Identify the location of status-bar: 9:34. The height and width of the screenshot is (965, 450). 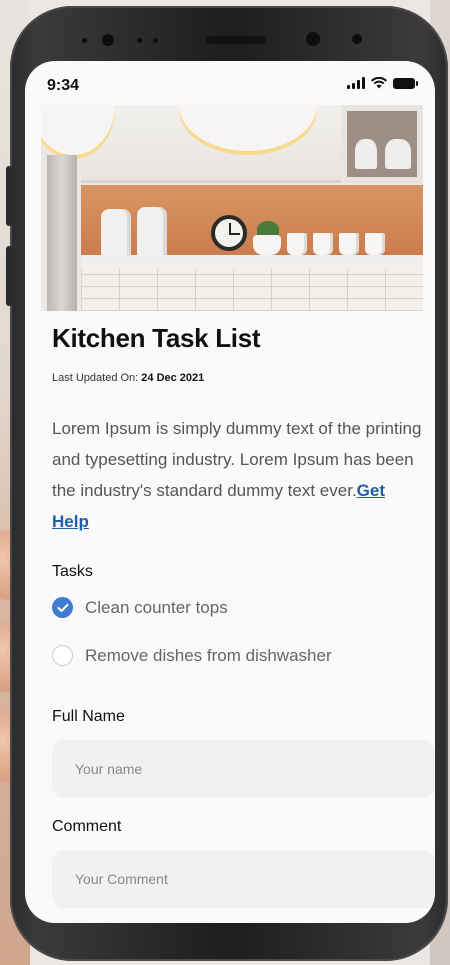
(230, 83).